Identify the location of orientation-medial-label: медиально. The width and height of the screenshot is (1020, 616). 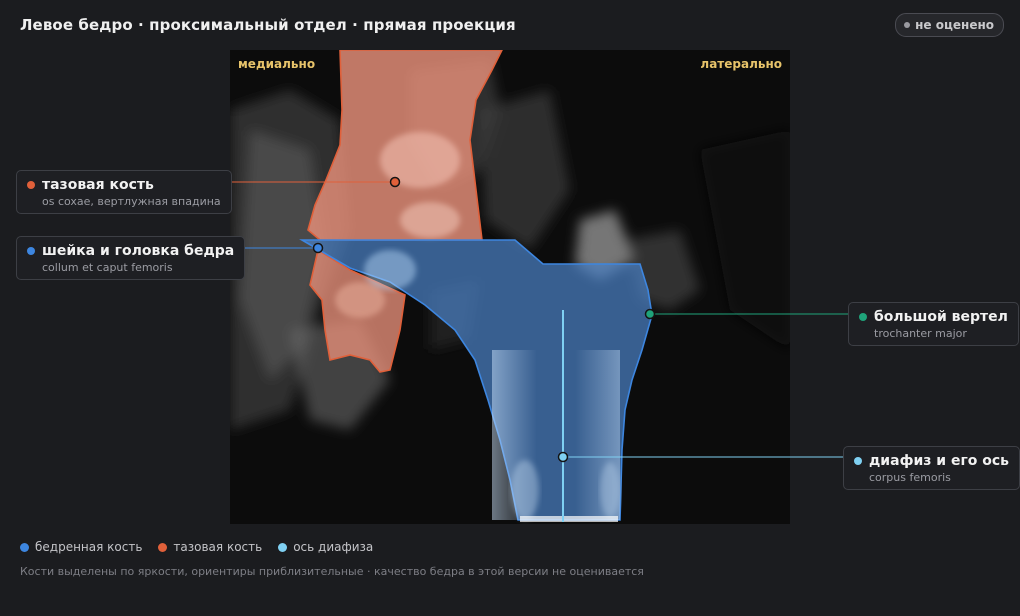
(277, 64).